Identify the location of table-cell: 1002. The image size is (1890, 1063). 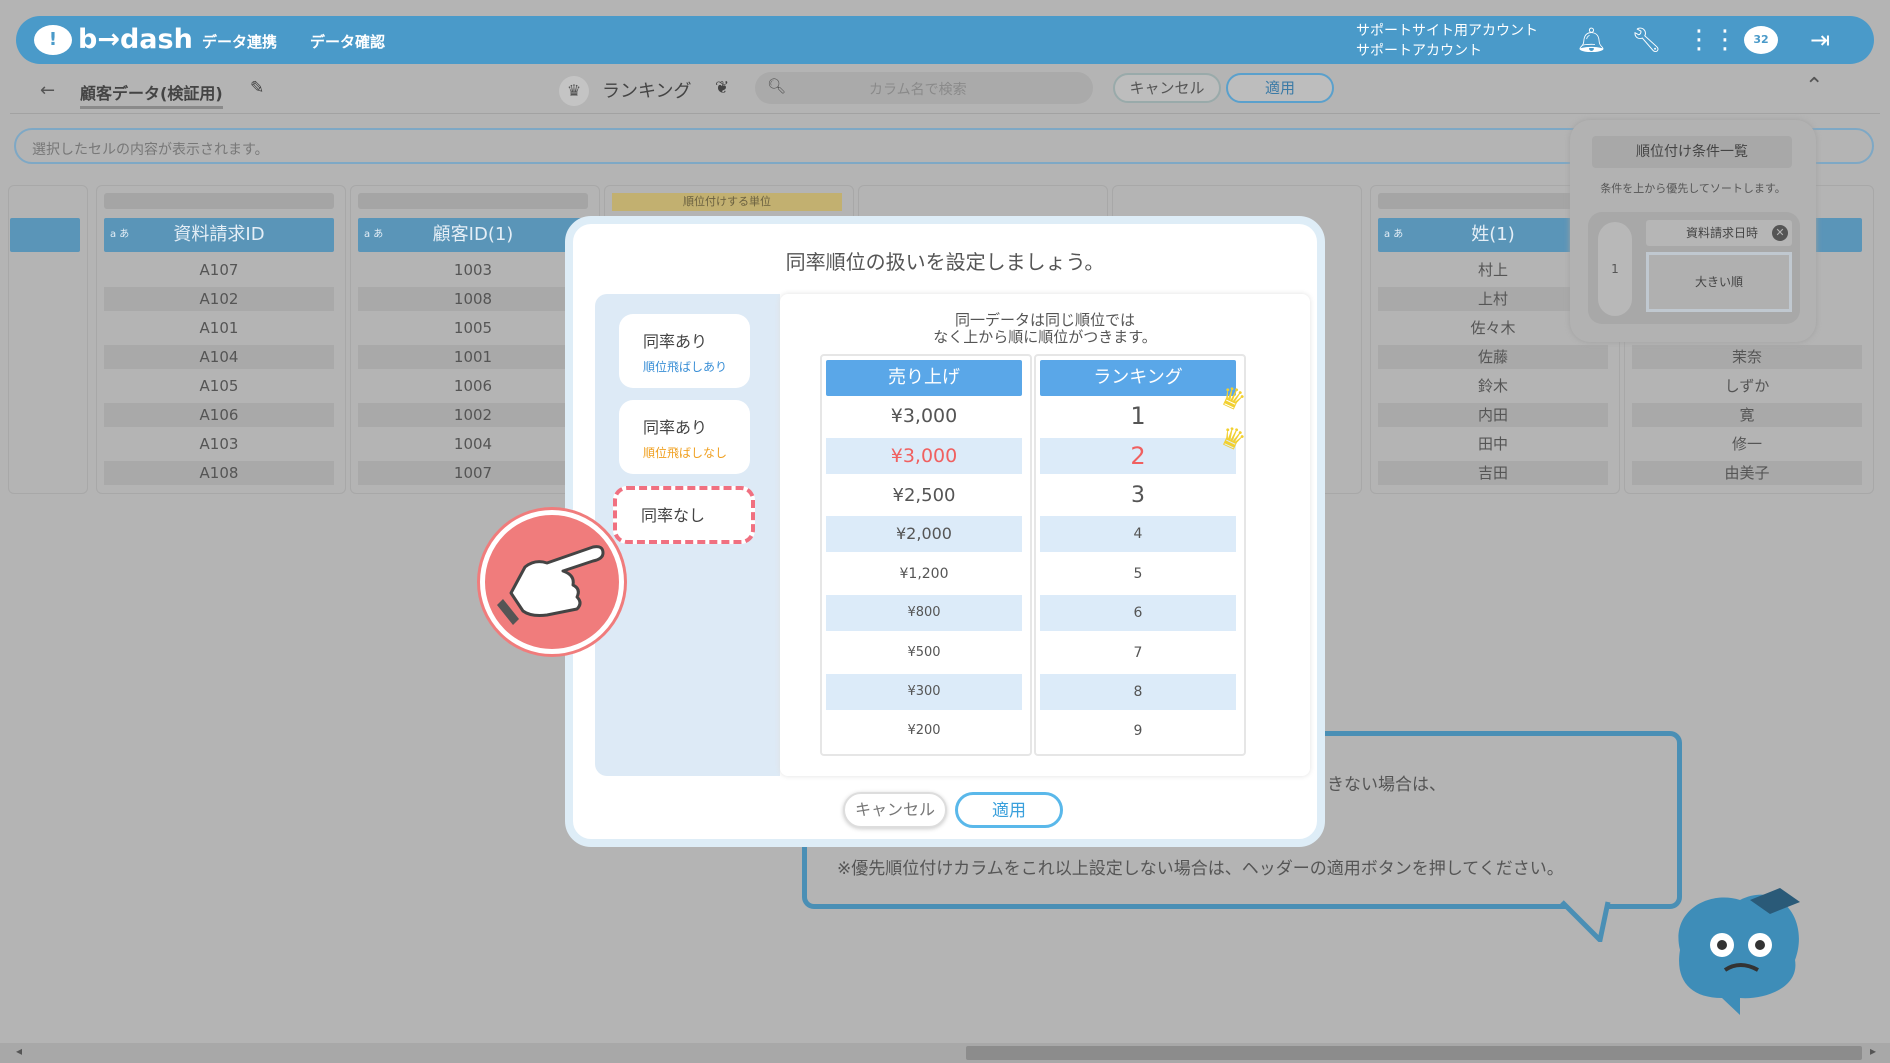
(473, 415).